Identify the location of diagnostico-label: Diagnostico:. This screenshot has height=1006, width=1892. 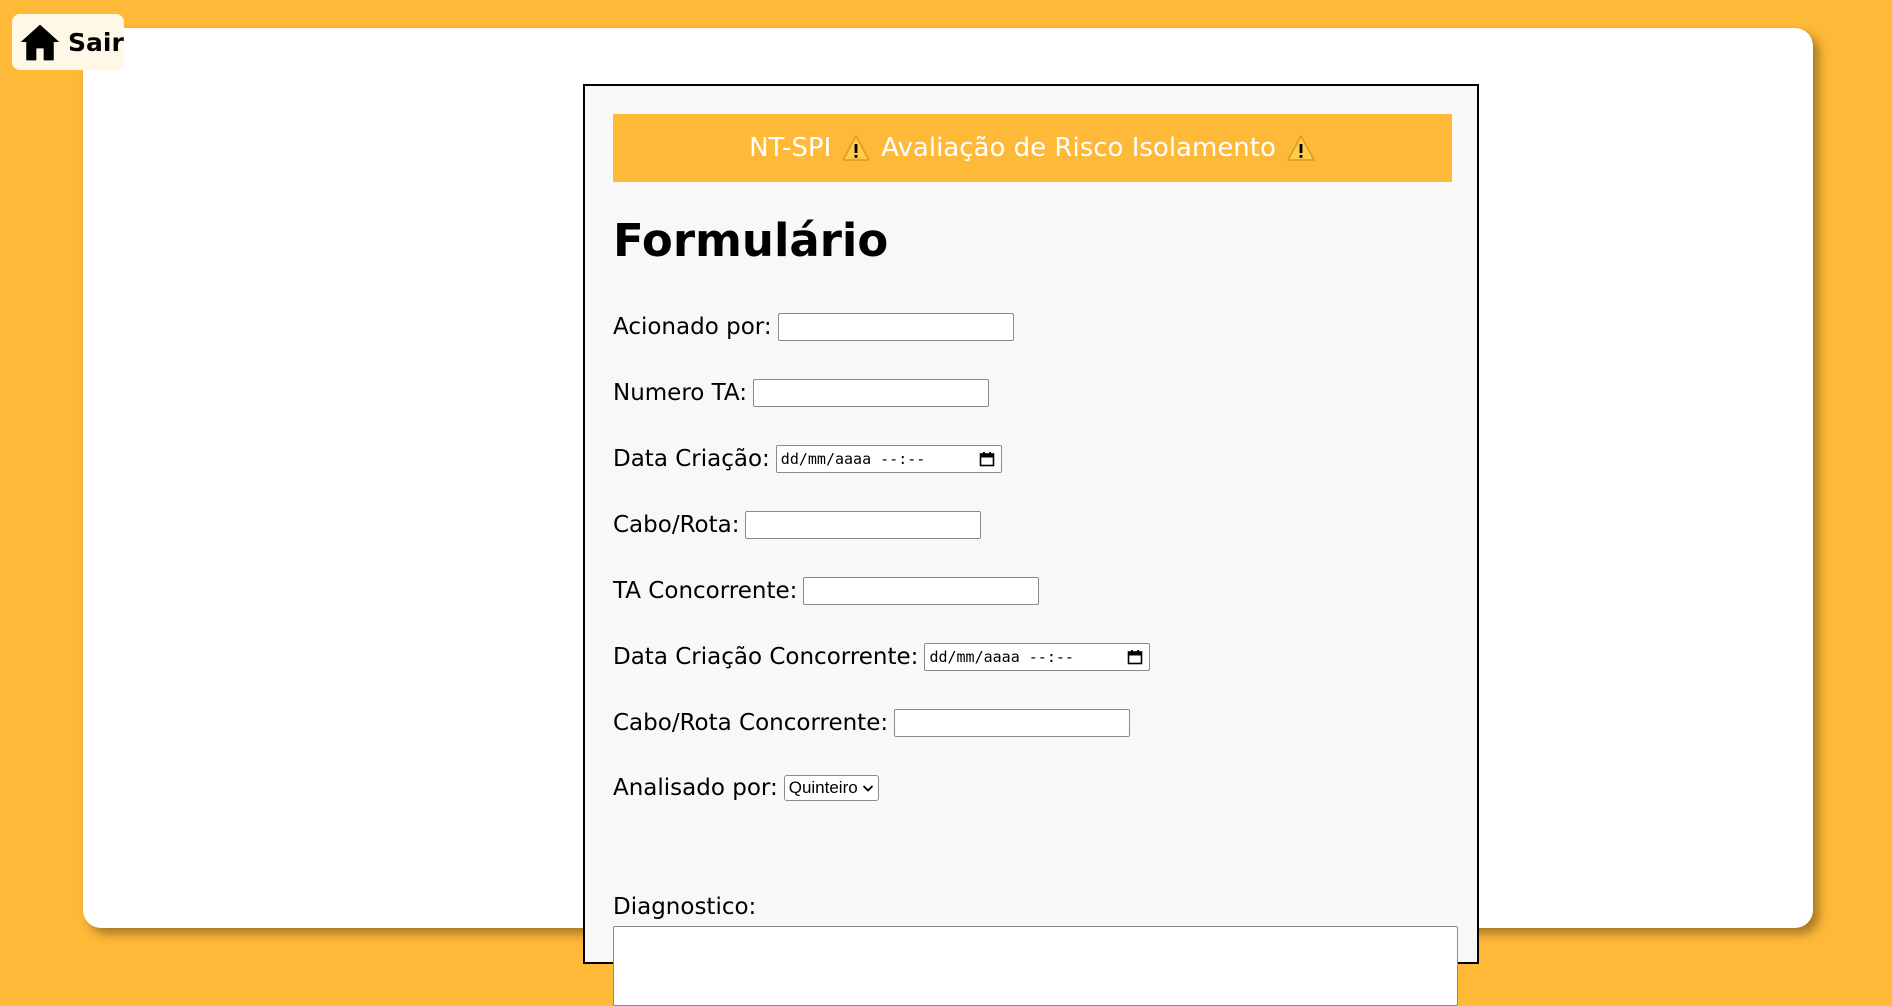
(685, 907).